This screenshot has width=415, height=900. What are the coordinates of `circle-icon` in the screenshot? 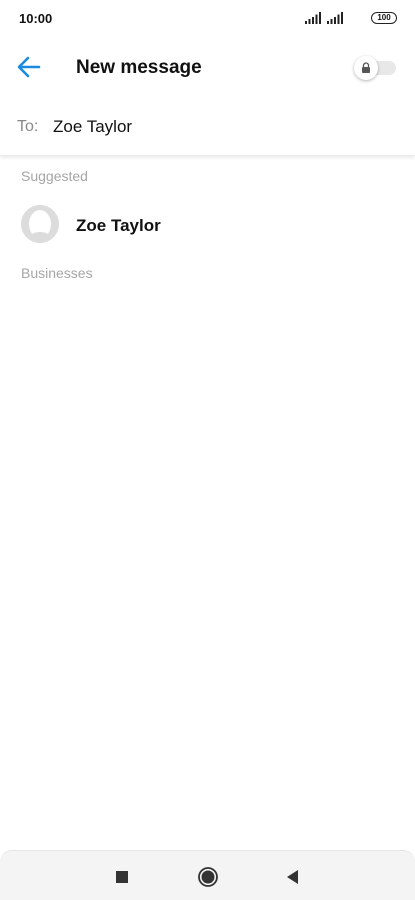 It's located at (208, 877).